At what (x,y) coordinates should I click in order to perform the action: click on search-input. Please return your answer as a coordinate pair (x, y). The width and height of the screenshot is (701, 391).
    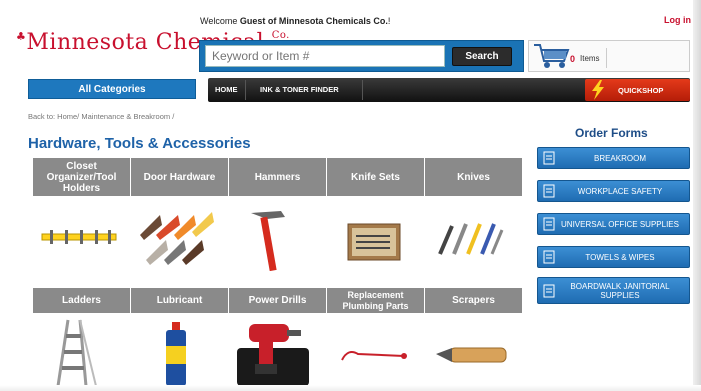
    Looking at the image, I should click on (325, 56).